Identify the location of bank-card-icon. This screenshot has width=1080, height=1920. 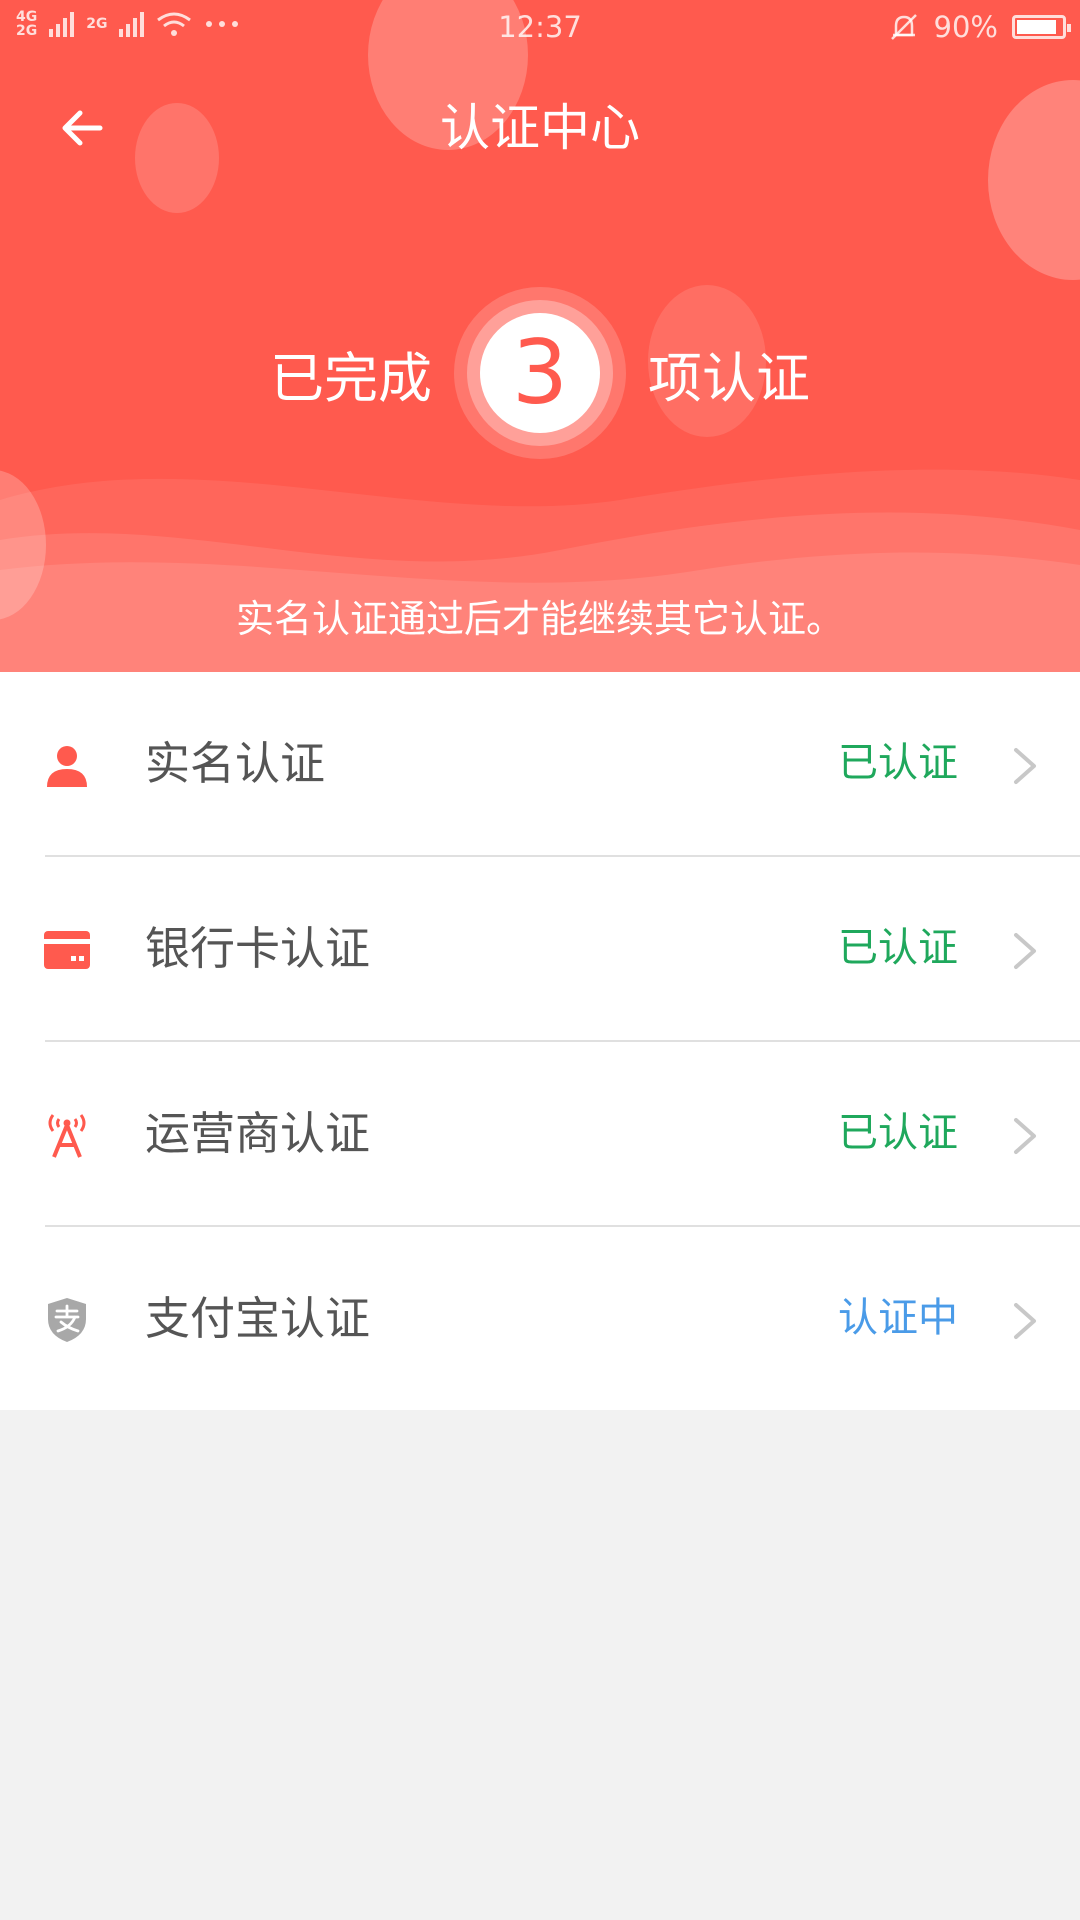
(67, 950).